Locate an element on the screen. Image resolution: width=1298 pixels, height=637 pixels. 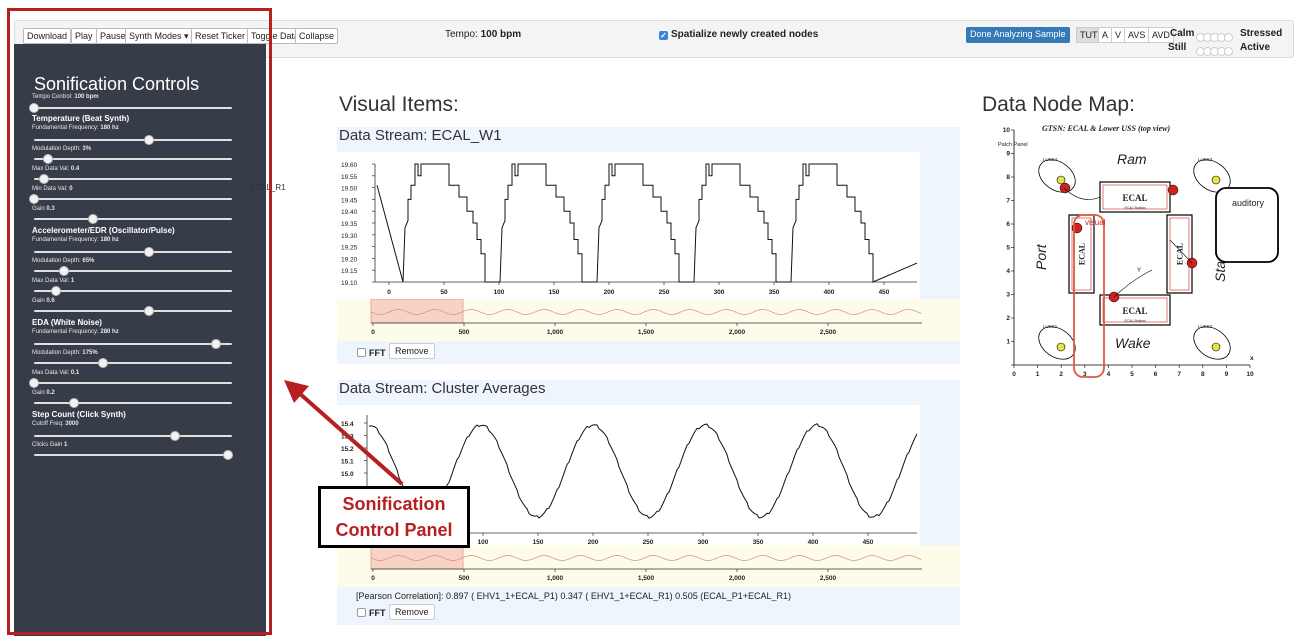
x-tick-label: 9 is located at coordinates (1227, 374).